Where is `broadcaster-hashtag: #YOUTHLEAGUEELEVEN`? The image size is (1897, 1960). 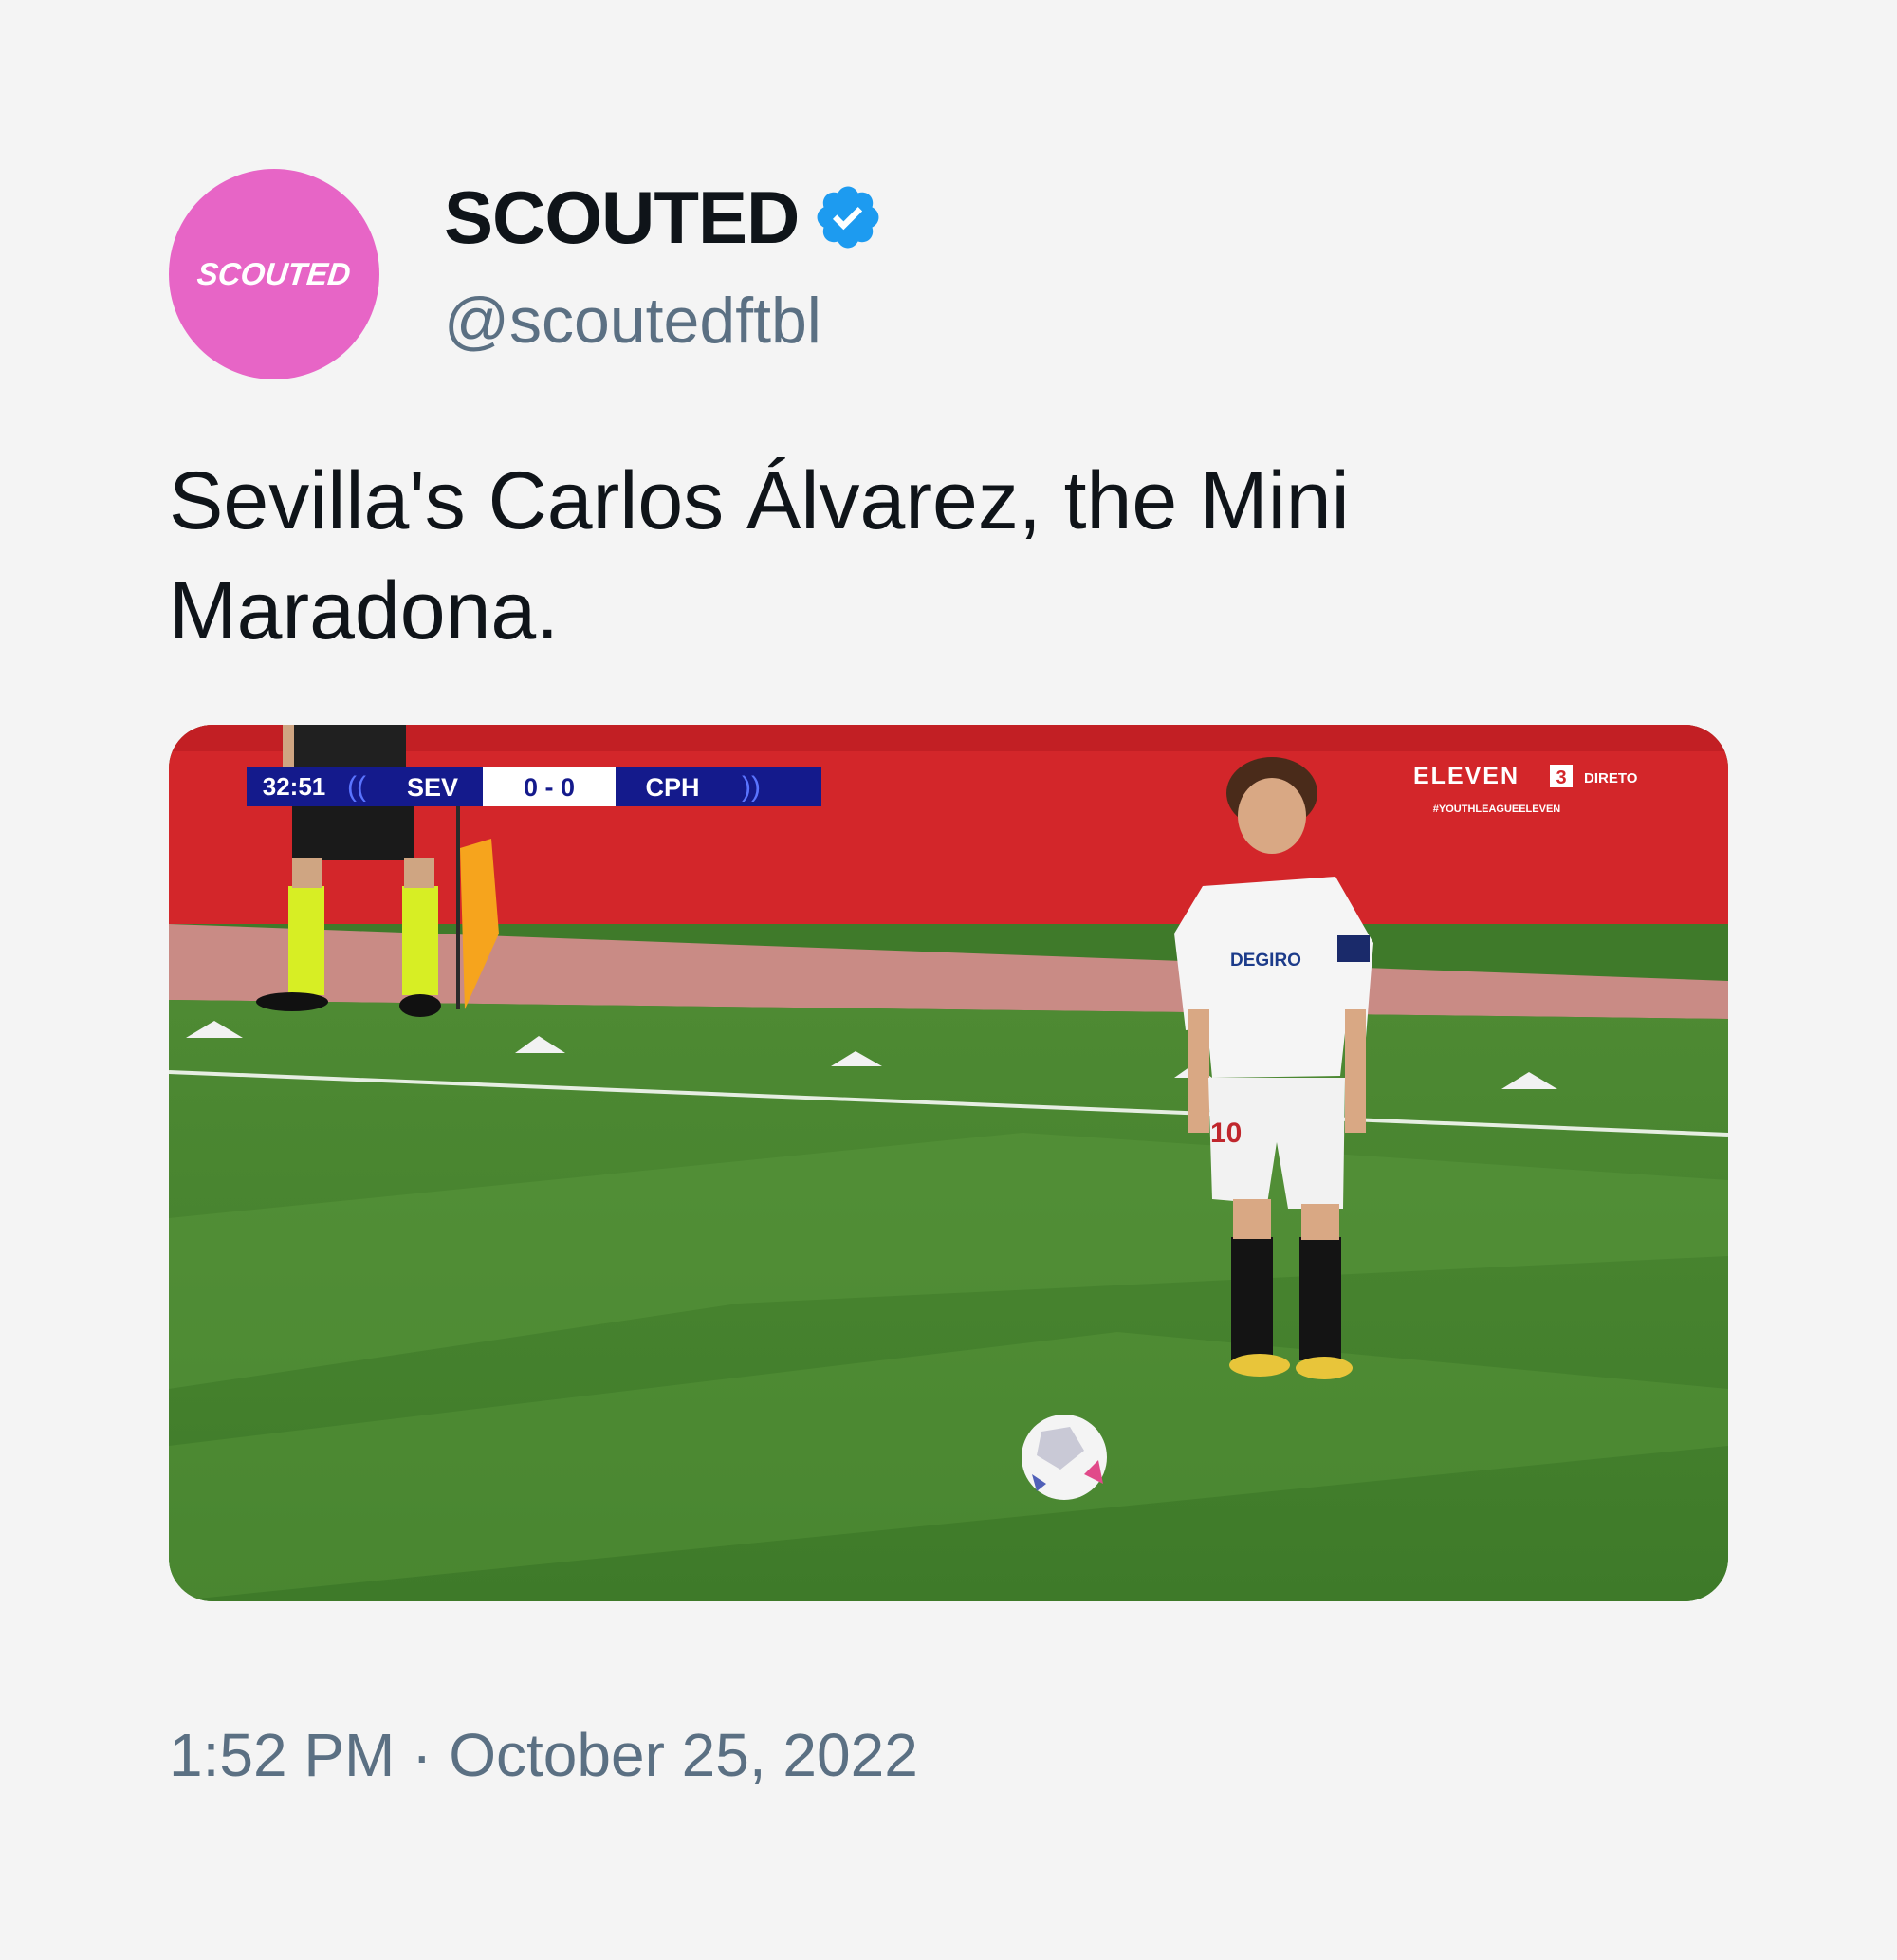
broadcaster-hashtag: #YOUTHLEAGUEELEVEN is located at coordinates (1497, 810).